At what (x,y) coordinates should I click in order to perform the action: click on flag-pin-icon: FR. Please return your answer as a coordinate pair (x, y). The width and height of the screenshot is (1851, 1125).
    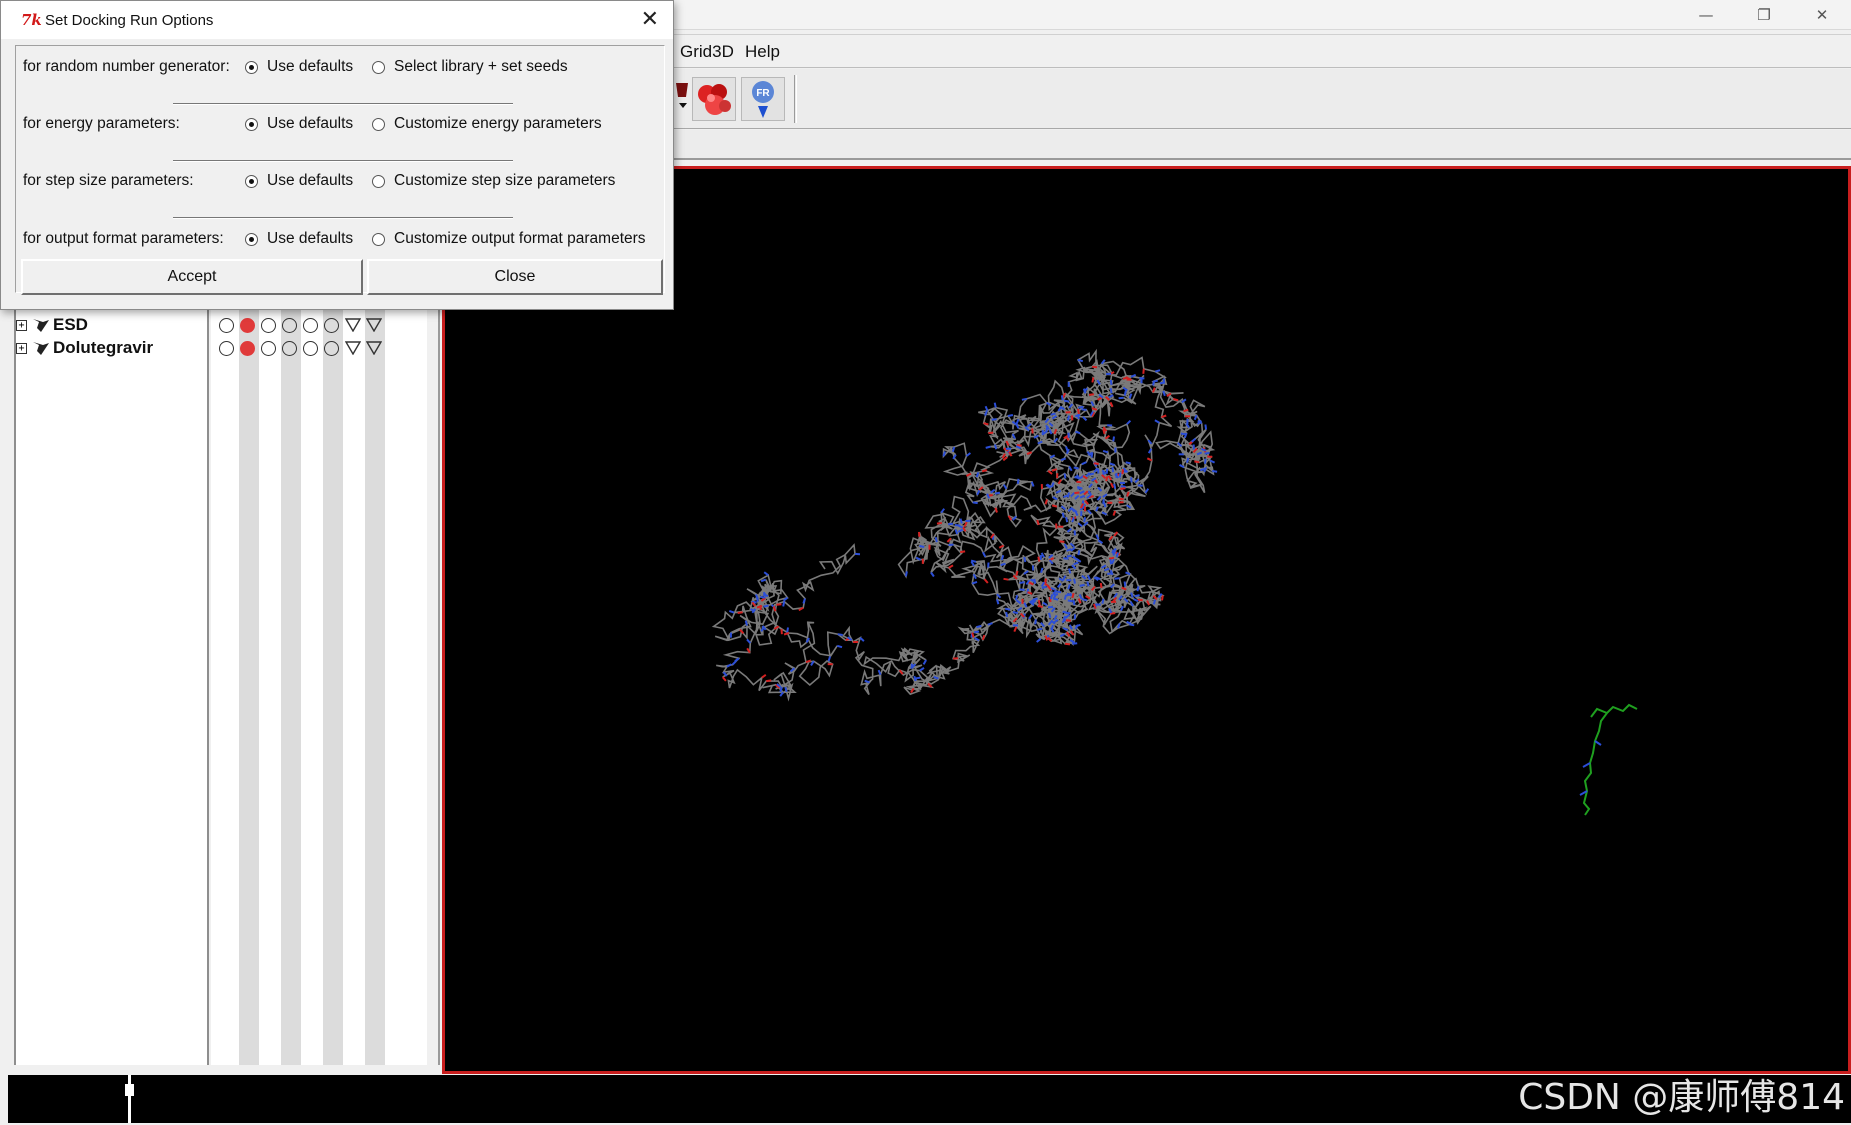
    Looking at the image, I should click on (763, 99).